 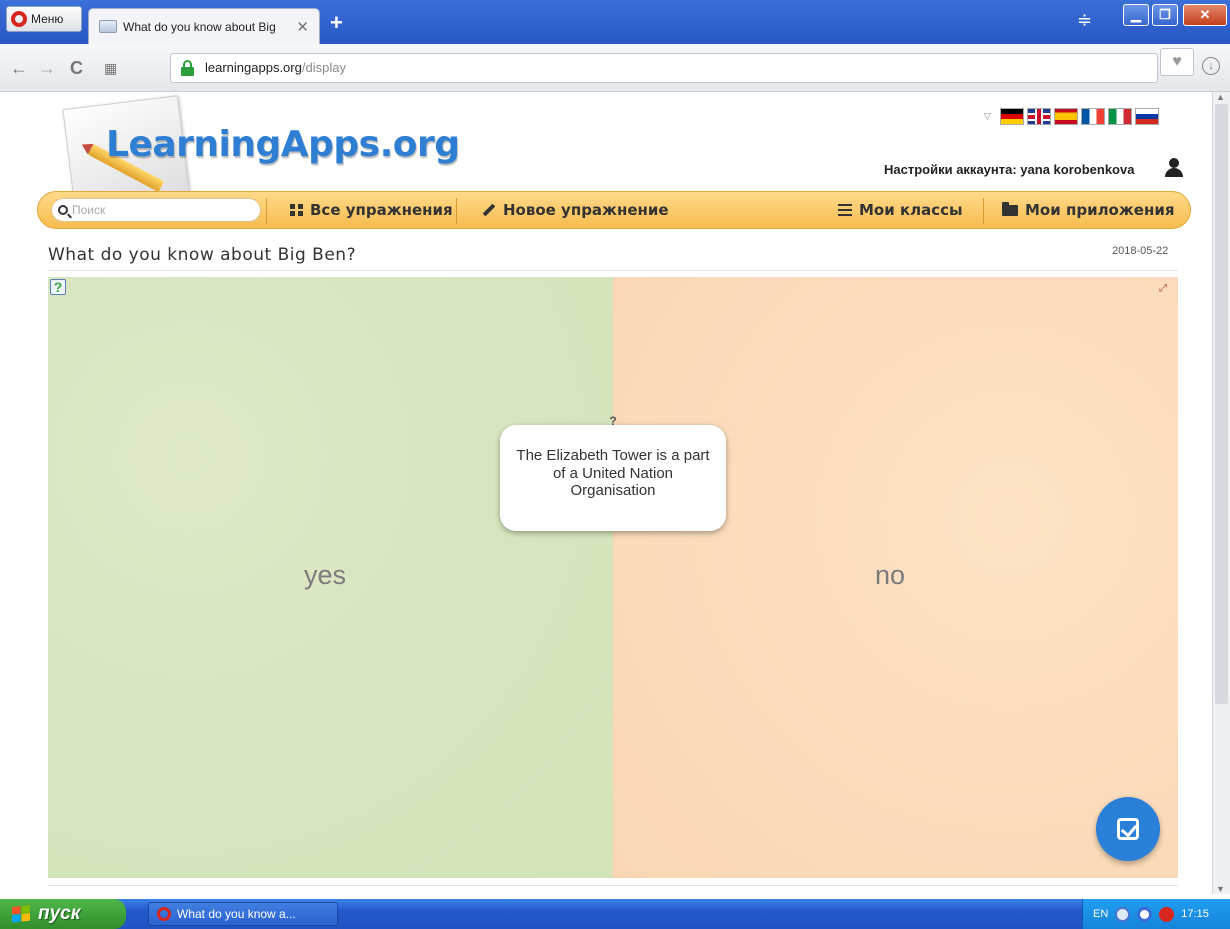 What do you see at coordinates (1100, 914) in the screenshot?
I see `input-language: EN` at bounding box center [1100, 914].